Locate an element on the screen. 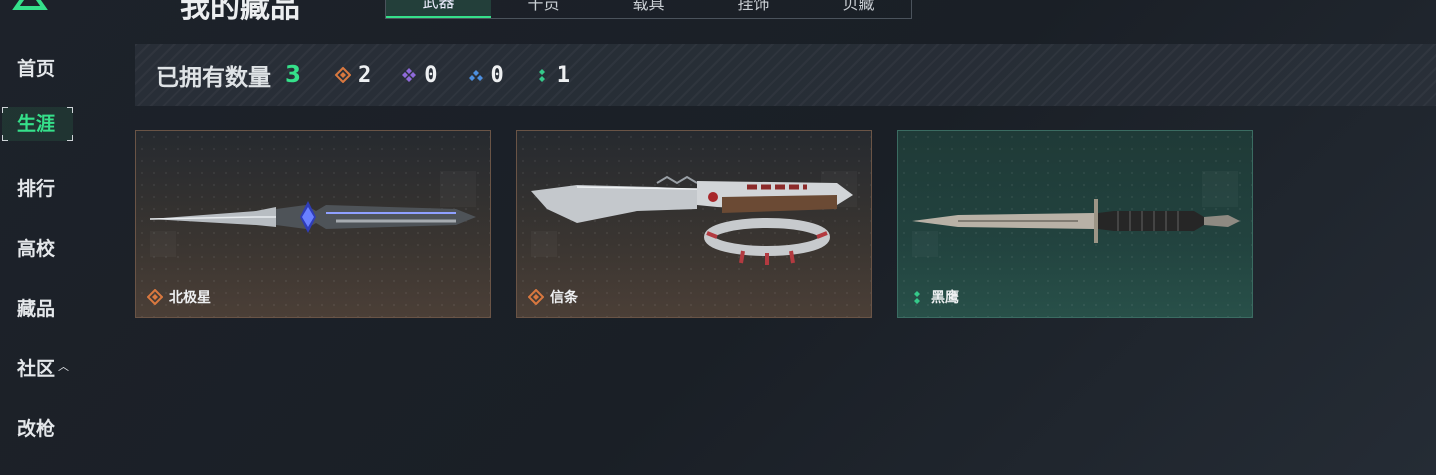 This screenshot has width=1436, height=475. sidebar-item-label: 生涯 is located at coordinates (36, 124).